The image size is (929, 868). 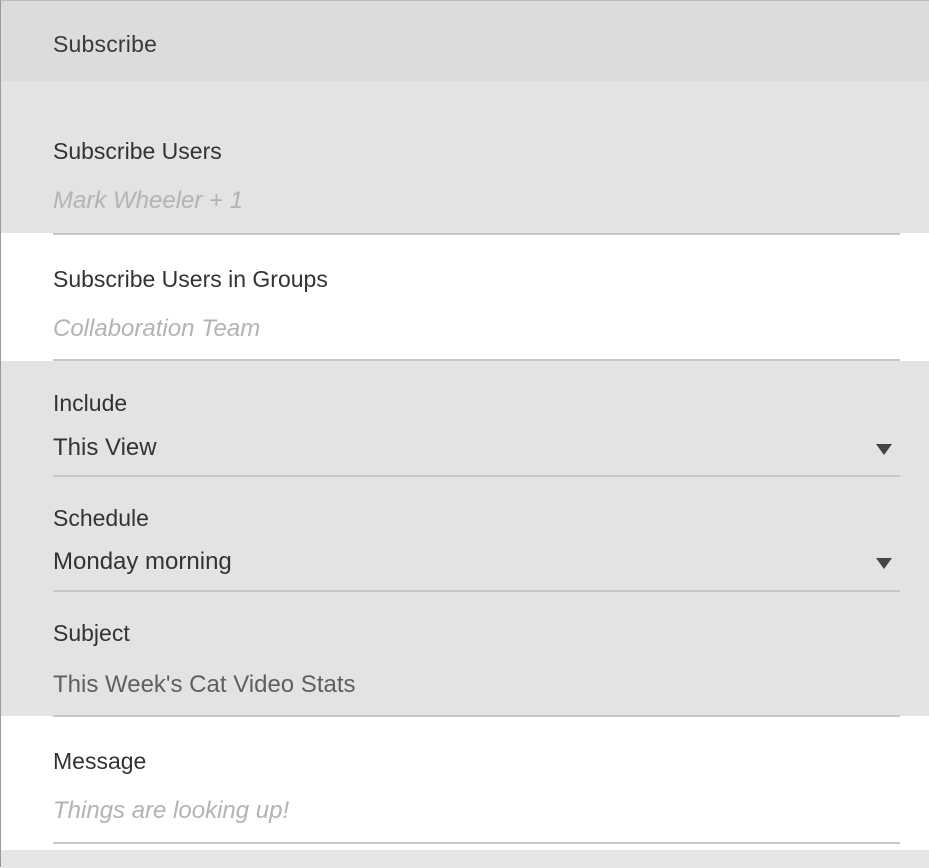 What do you see at coordinates (105, 44) in the screenshot?
I see `dialog-title: Subscribe` at bounding box center [105, 44].